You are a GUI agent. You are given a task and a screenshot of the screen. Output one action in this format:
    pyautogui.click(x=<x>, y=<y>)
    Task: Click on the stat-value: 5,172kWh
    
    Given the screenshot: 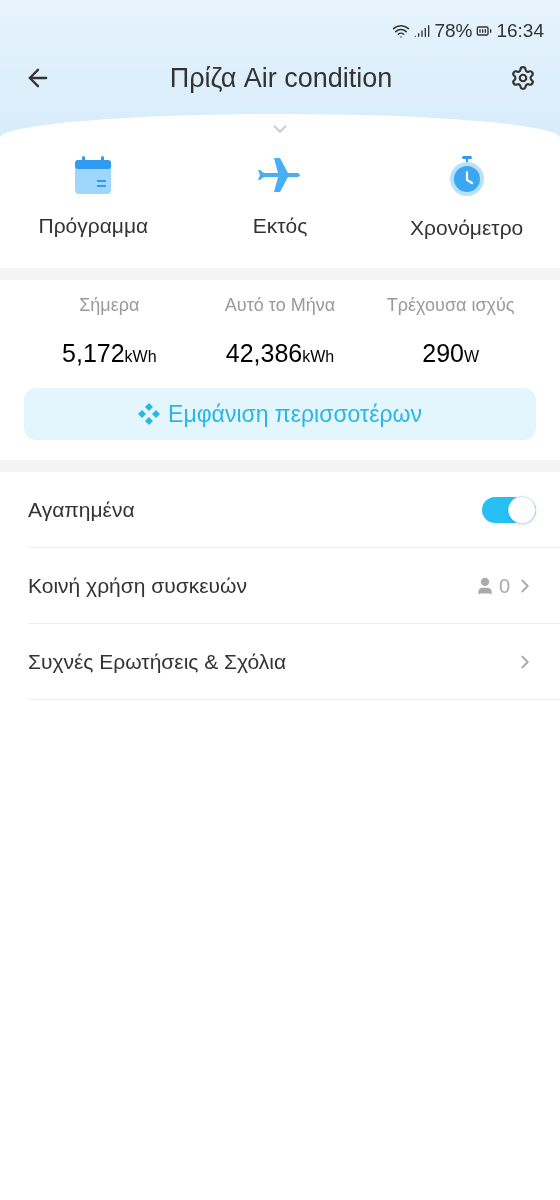 What is the action you would take?
    pyautogui.click(x=109, y=353)
    